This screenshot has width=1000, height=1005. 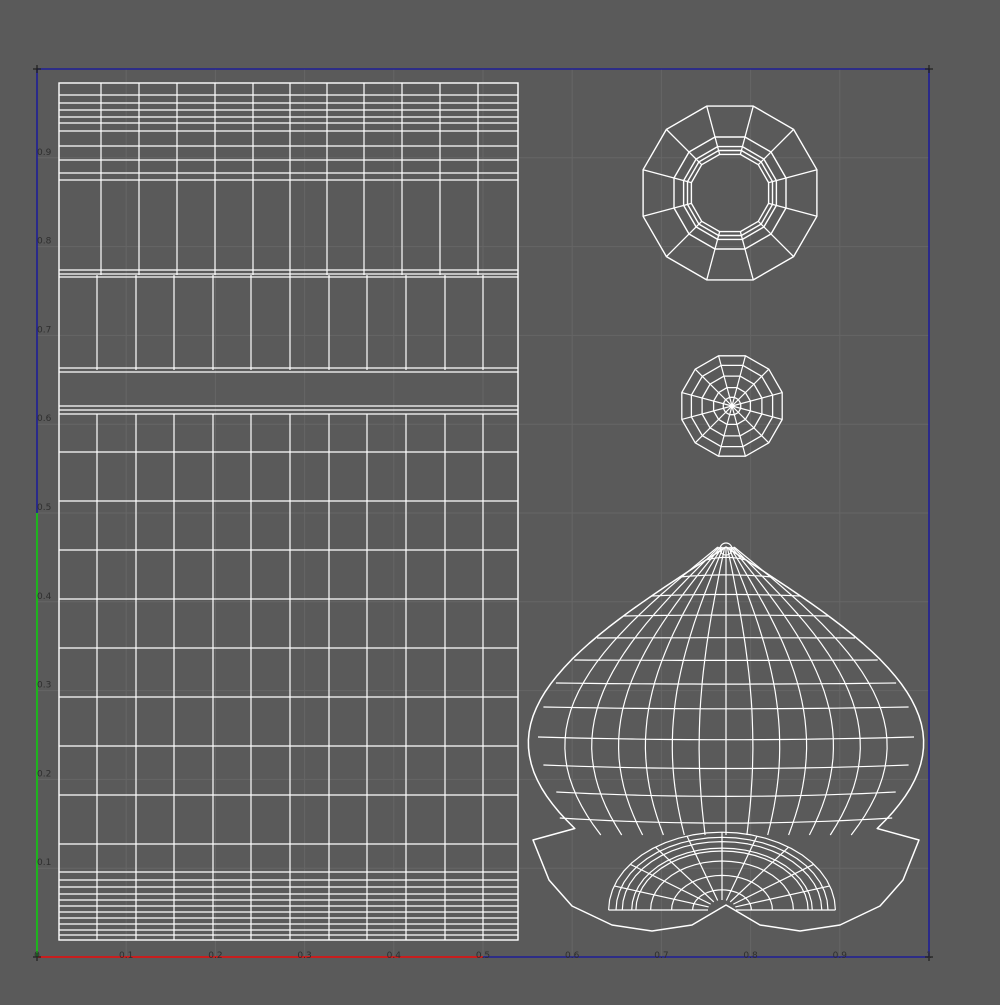 What do you see at coordinates (661, 956) in the screenshot?
I see `x-tick-label: 0.7` at bounding box center [661, 956].